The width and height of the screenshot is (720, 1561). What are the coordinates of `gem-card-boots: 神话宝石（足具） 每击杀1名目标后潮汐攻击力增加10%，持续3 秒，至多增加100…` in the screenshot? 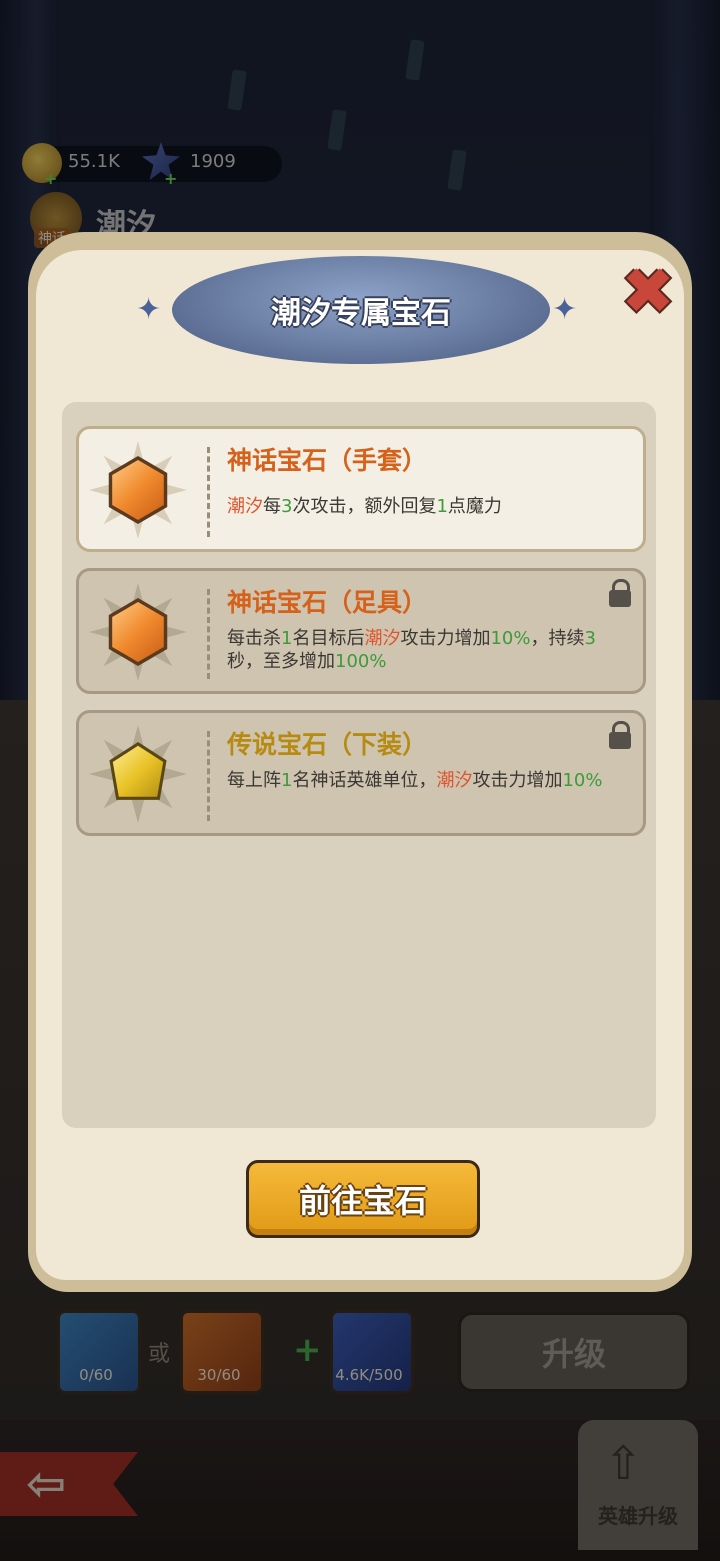 It's located at (361, 631).